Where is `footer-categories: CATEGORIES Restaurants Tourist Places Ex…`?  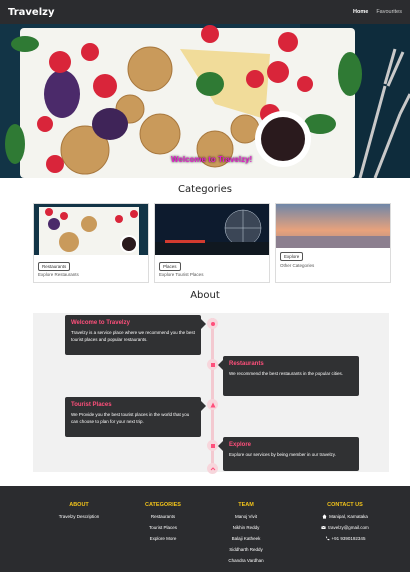 footer-categories: CATEGORIES Restaurants Tourist Places Ex… is located at coordinates (163, 524).